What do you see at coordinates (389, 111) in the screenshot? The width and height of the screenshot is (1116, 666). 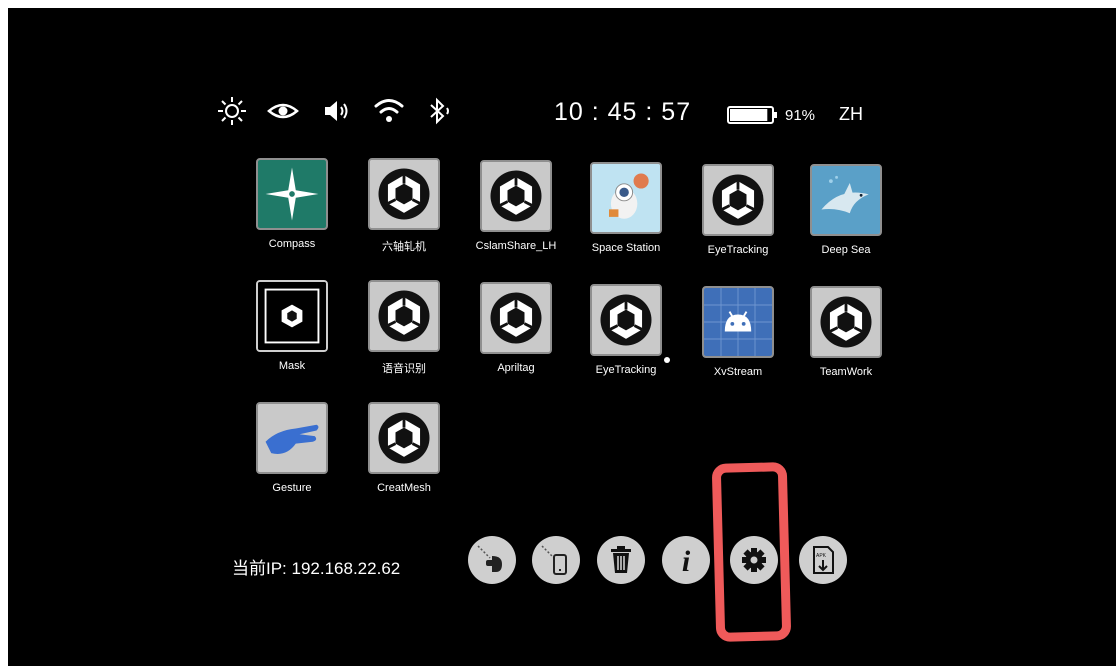 I see `wifi-icon` at bounding box center [389, 111].